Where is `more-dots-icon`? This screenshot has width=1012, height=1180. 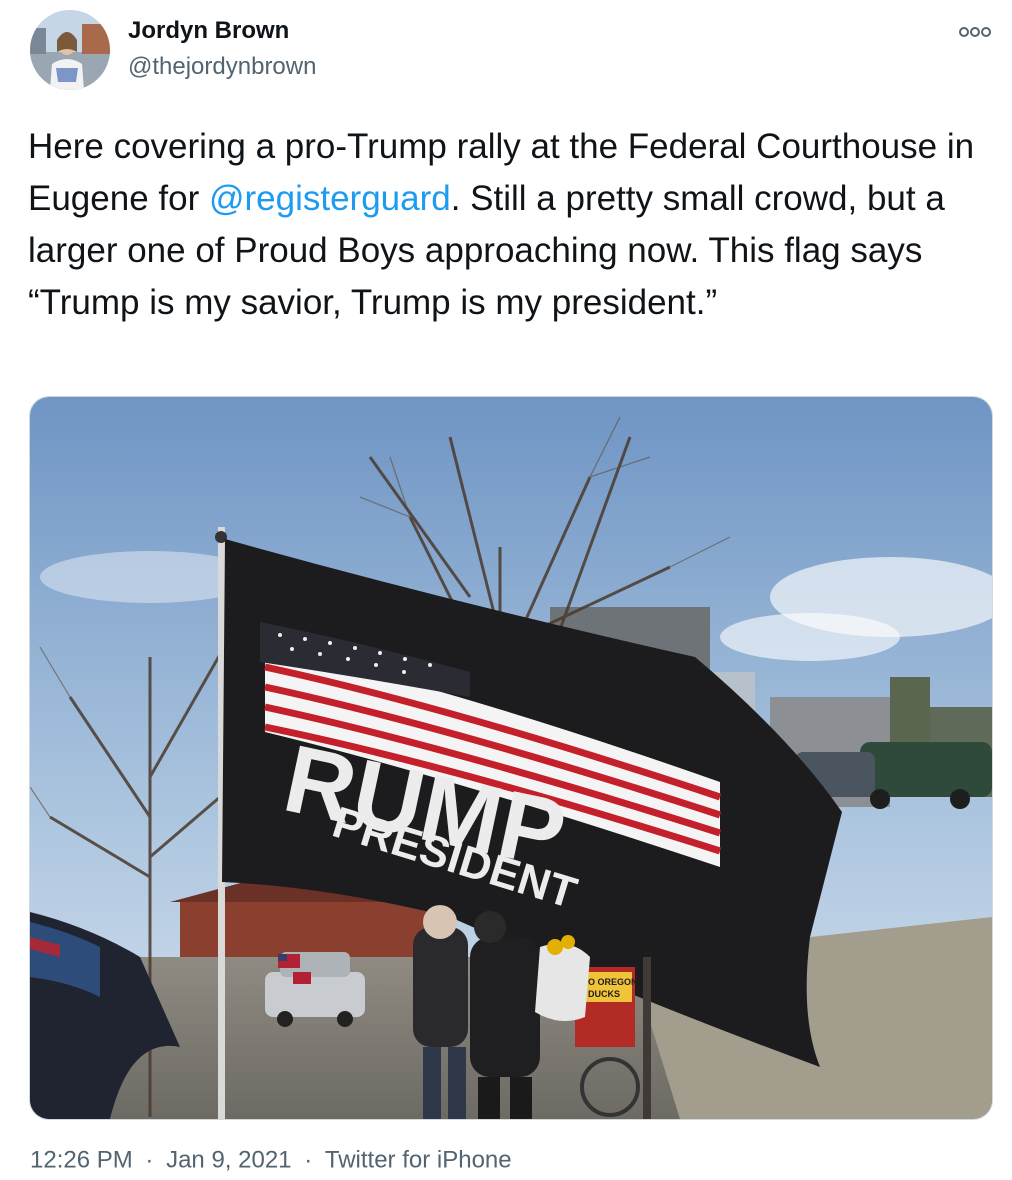 more-dots-icon is located at coordinates (975, 32).